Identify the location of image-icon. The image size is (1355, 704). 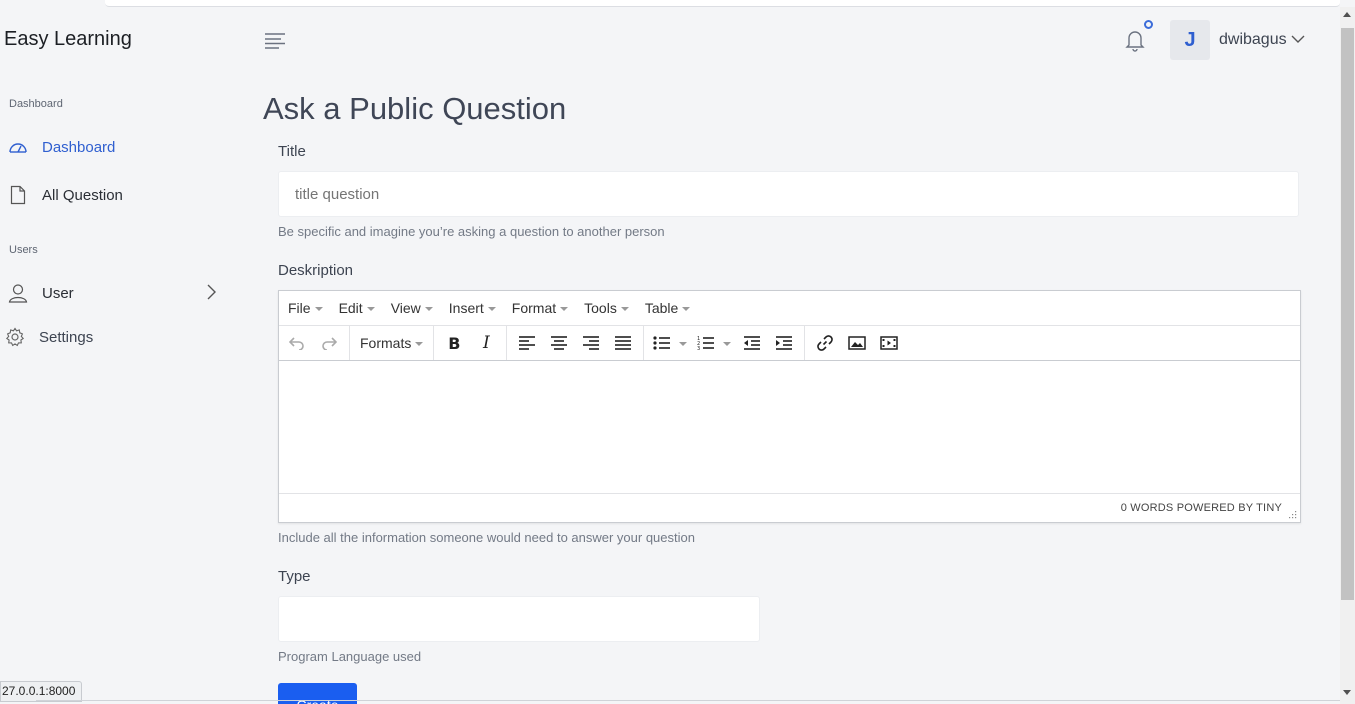
(857, 343).